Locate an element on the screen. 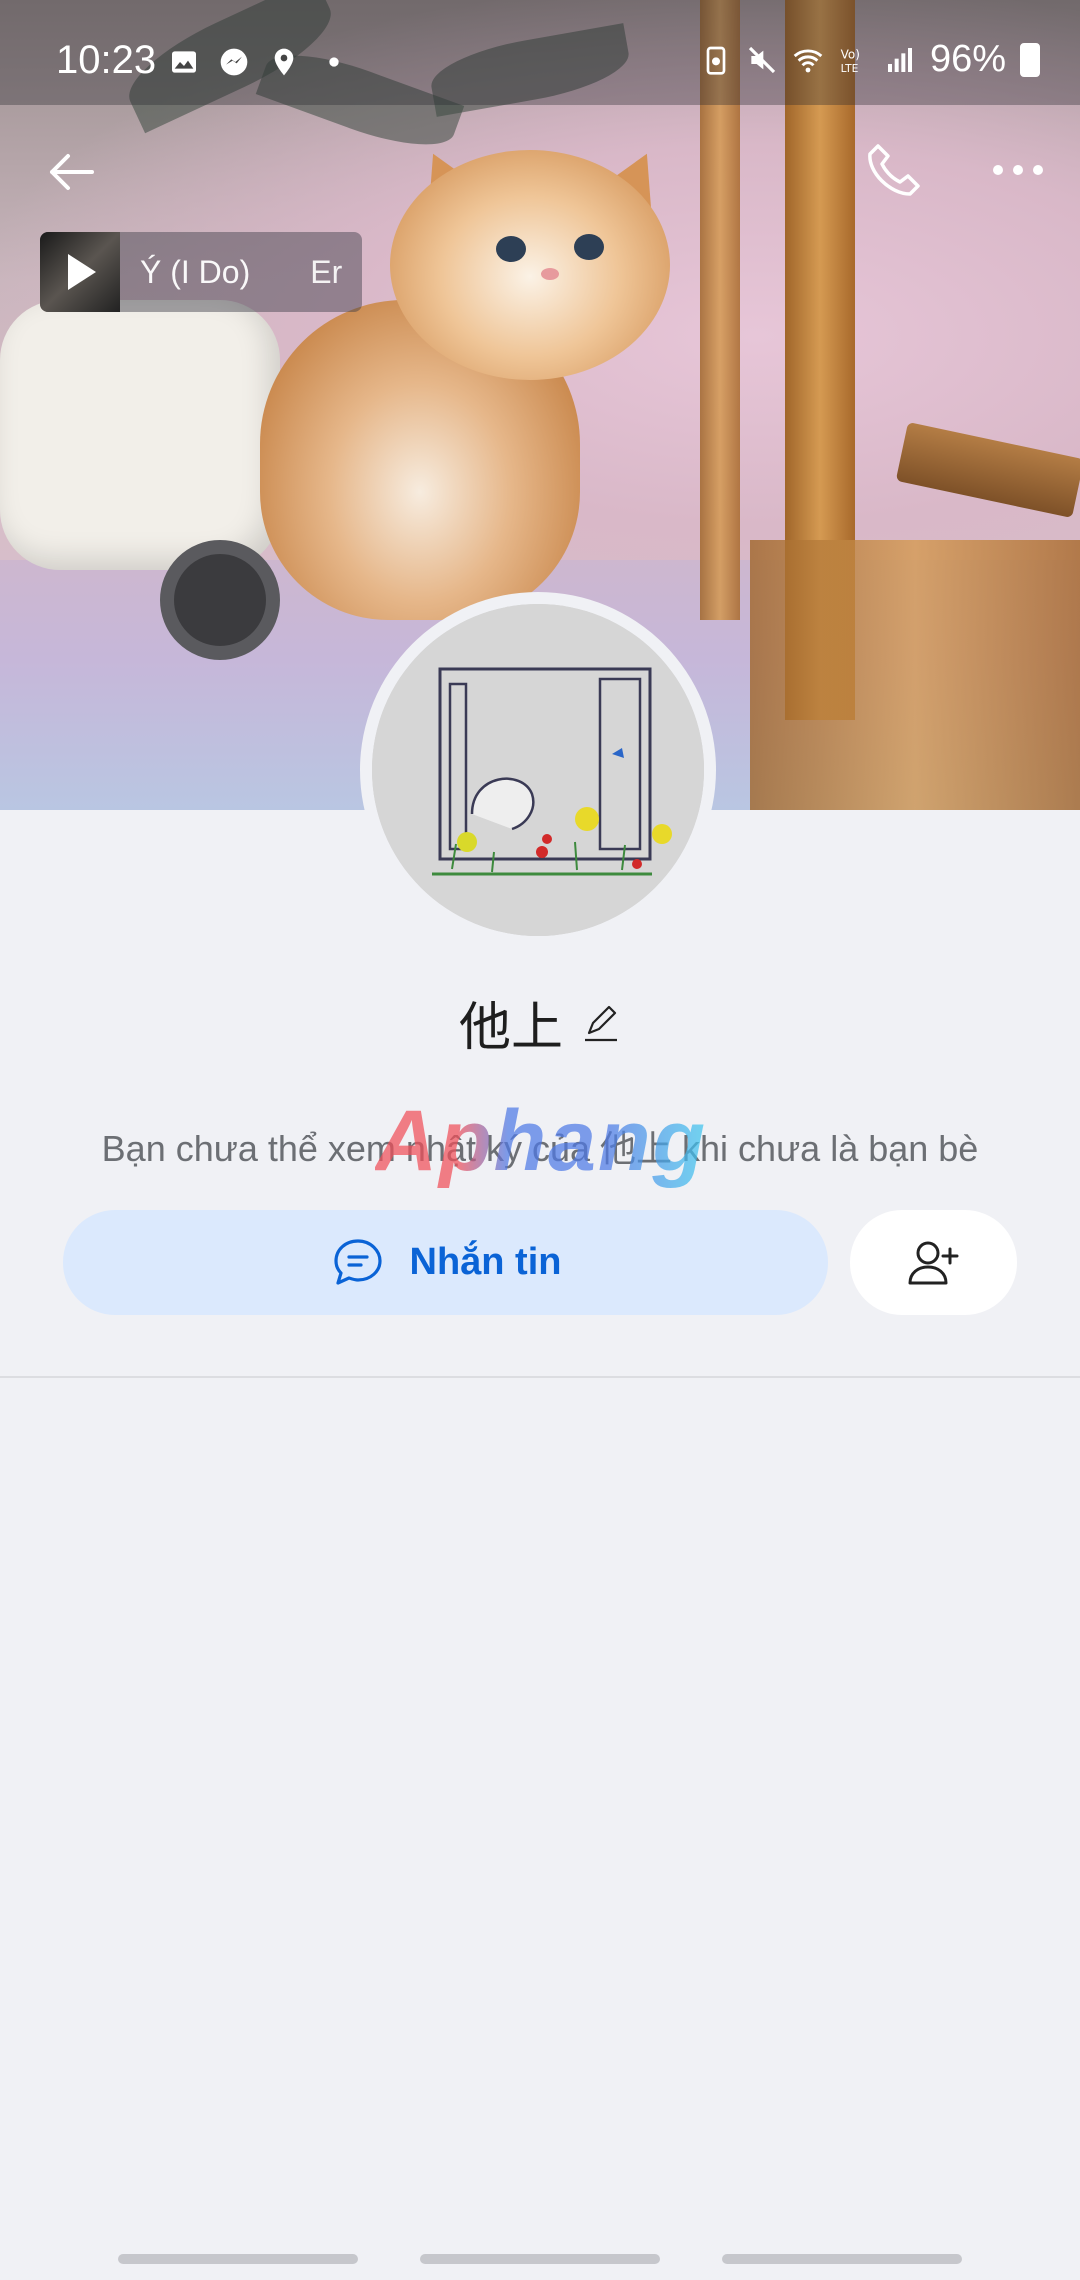  avatar-image is located at coordinates (538, 770).